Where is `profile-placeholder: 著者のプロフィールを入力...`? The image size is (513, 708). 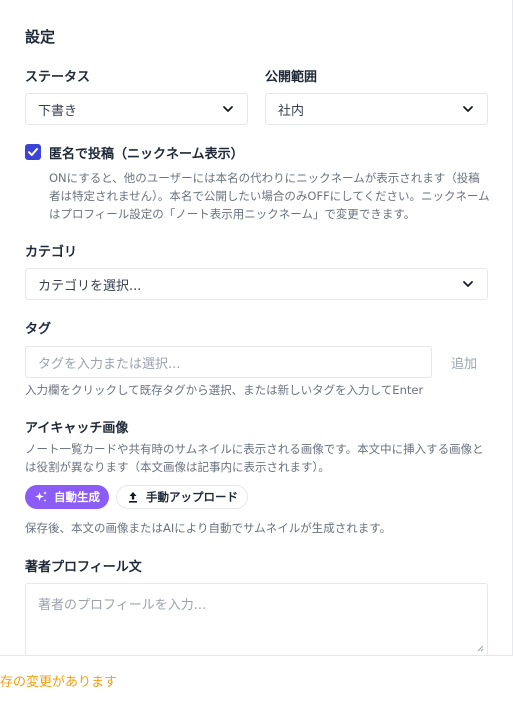 profile-placeholder: 著者のプロフィールを入力... is located at coordinates (122, 605).